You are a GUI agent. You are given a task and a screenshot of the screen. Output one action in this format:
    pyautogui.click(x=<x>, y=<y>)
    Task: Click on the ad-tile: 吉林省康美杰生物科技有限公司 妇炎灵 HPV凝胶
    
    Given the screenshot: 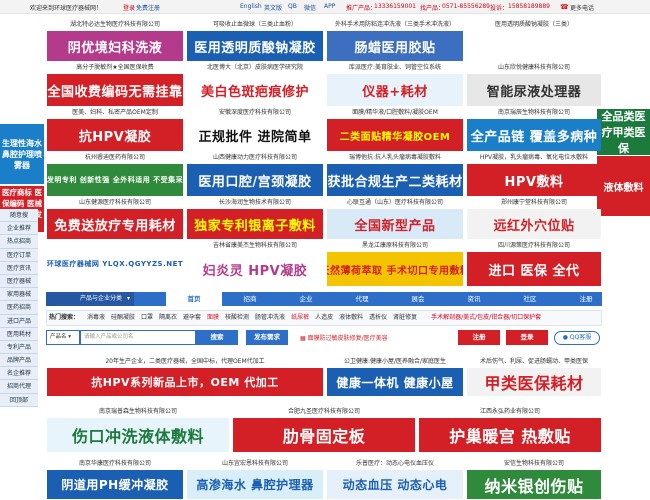 What is the action you would take?
    pyautogui.click(x=255, y=264)
    